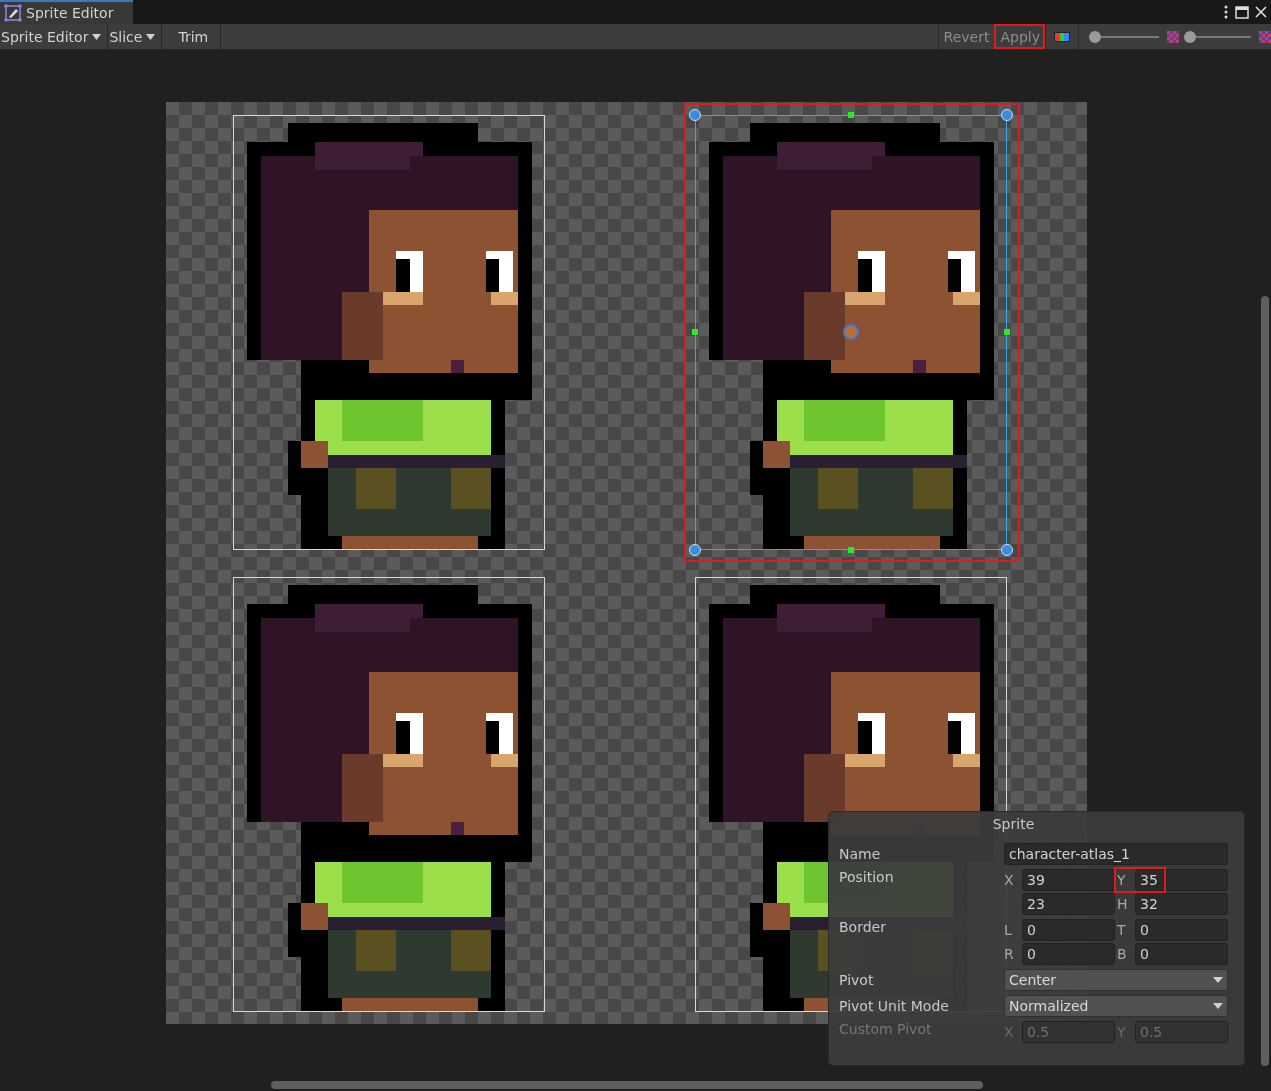 The image size is (1271, 1091). I want to click on dropdown-field: Center, so click(1116, 980).